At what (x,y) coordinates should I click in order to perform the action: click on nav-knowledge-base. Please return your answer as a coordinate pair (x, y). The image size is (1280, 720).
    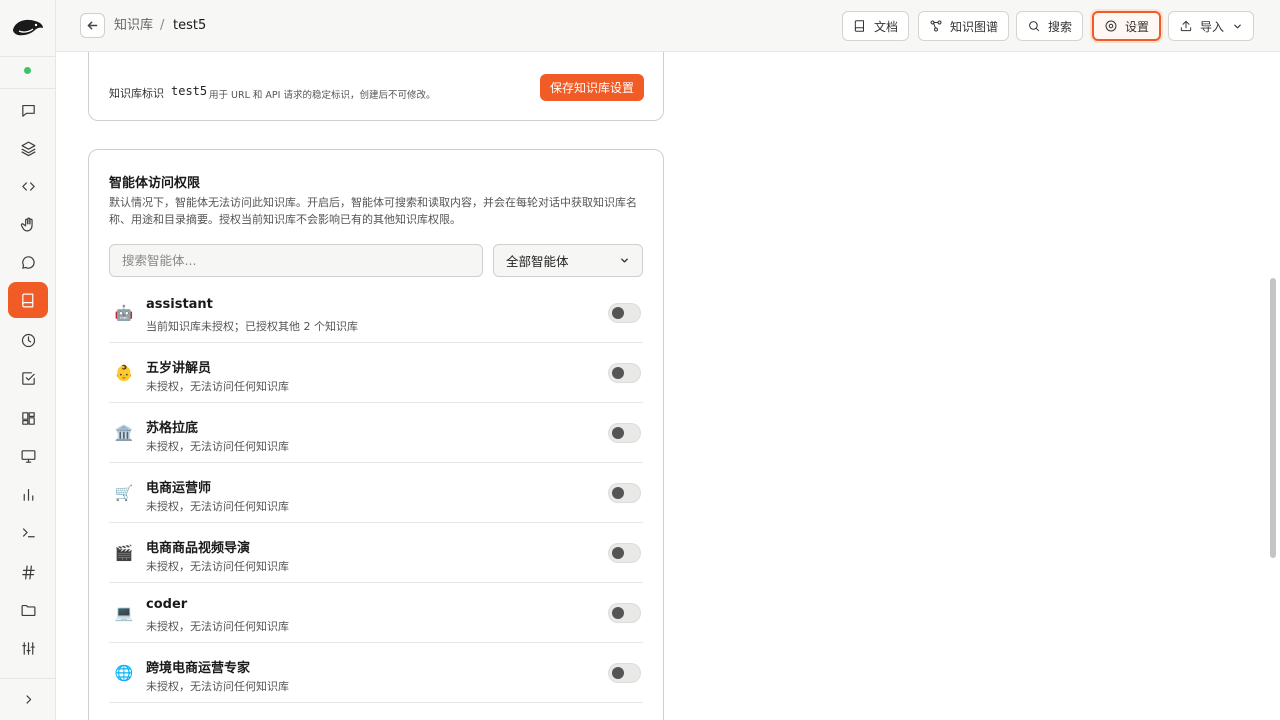
    Looking at the image, I should click on (28, 300).